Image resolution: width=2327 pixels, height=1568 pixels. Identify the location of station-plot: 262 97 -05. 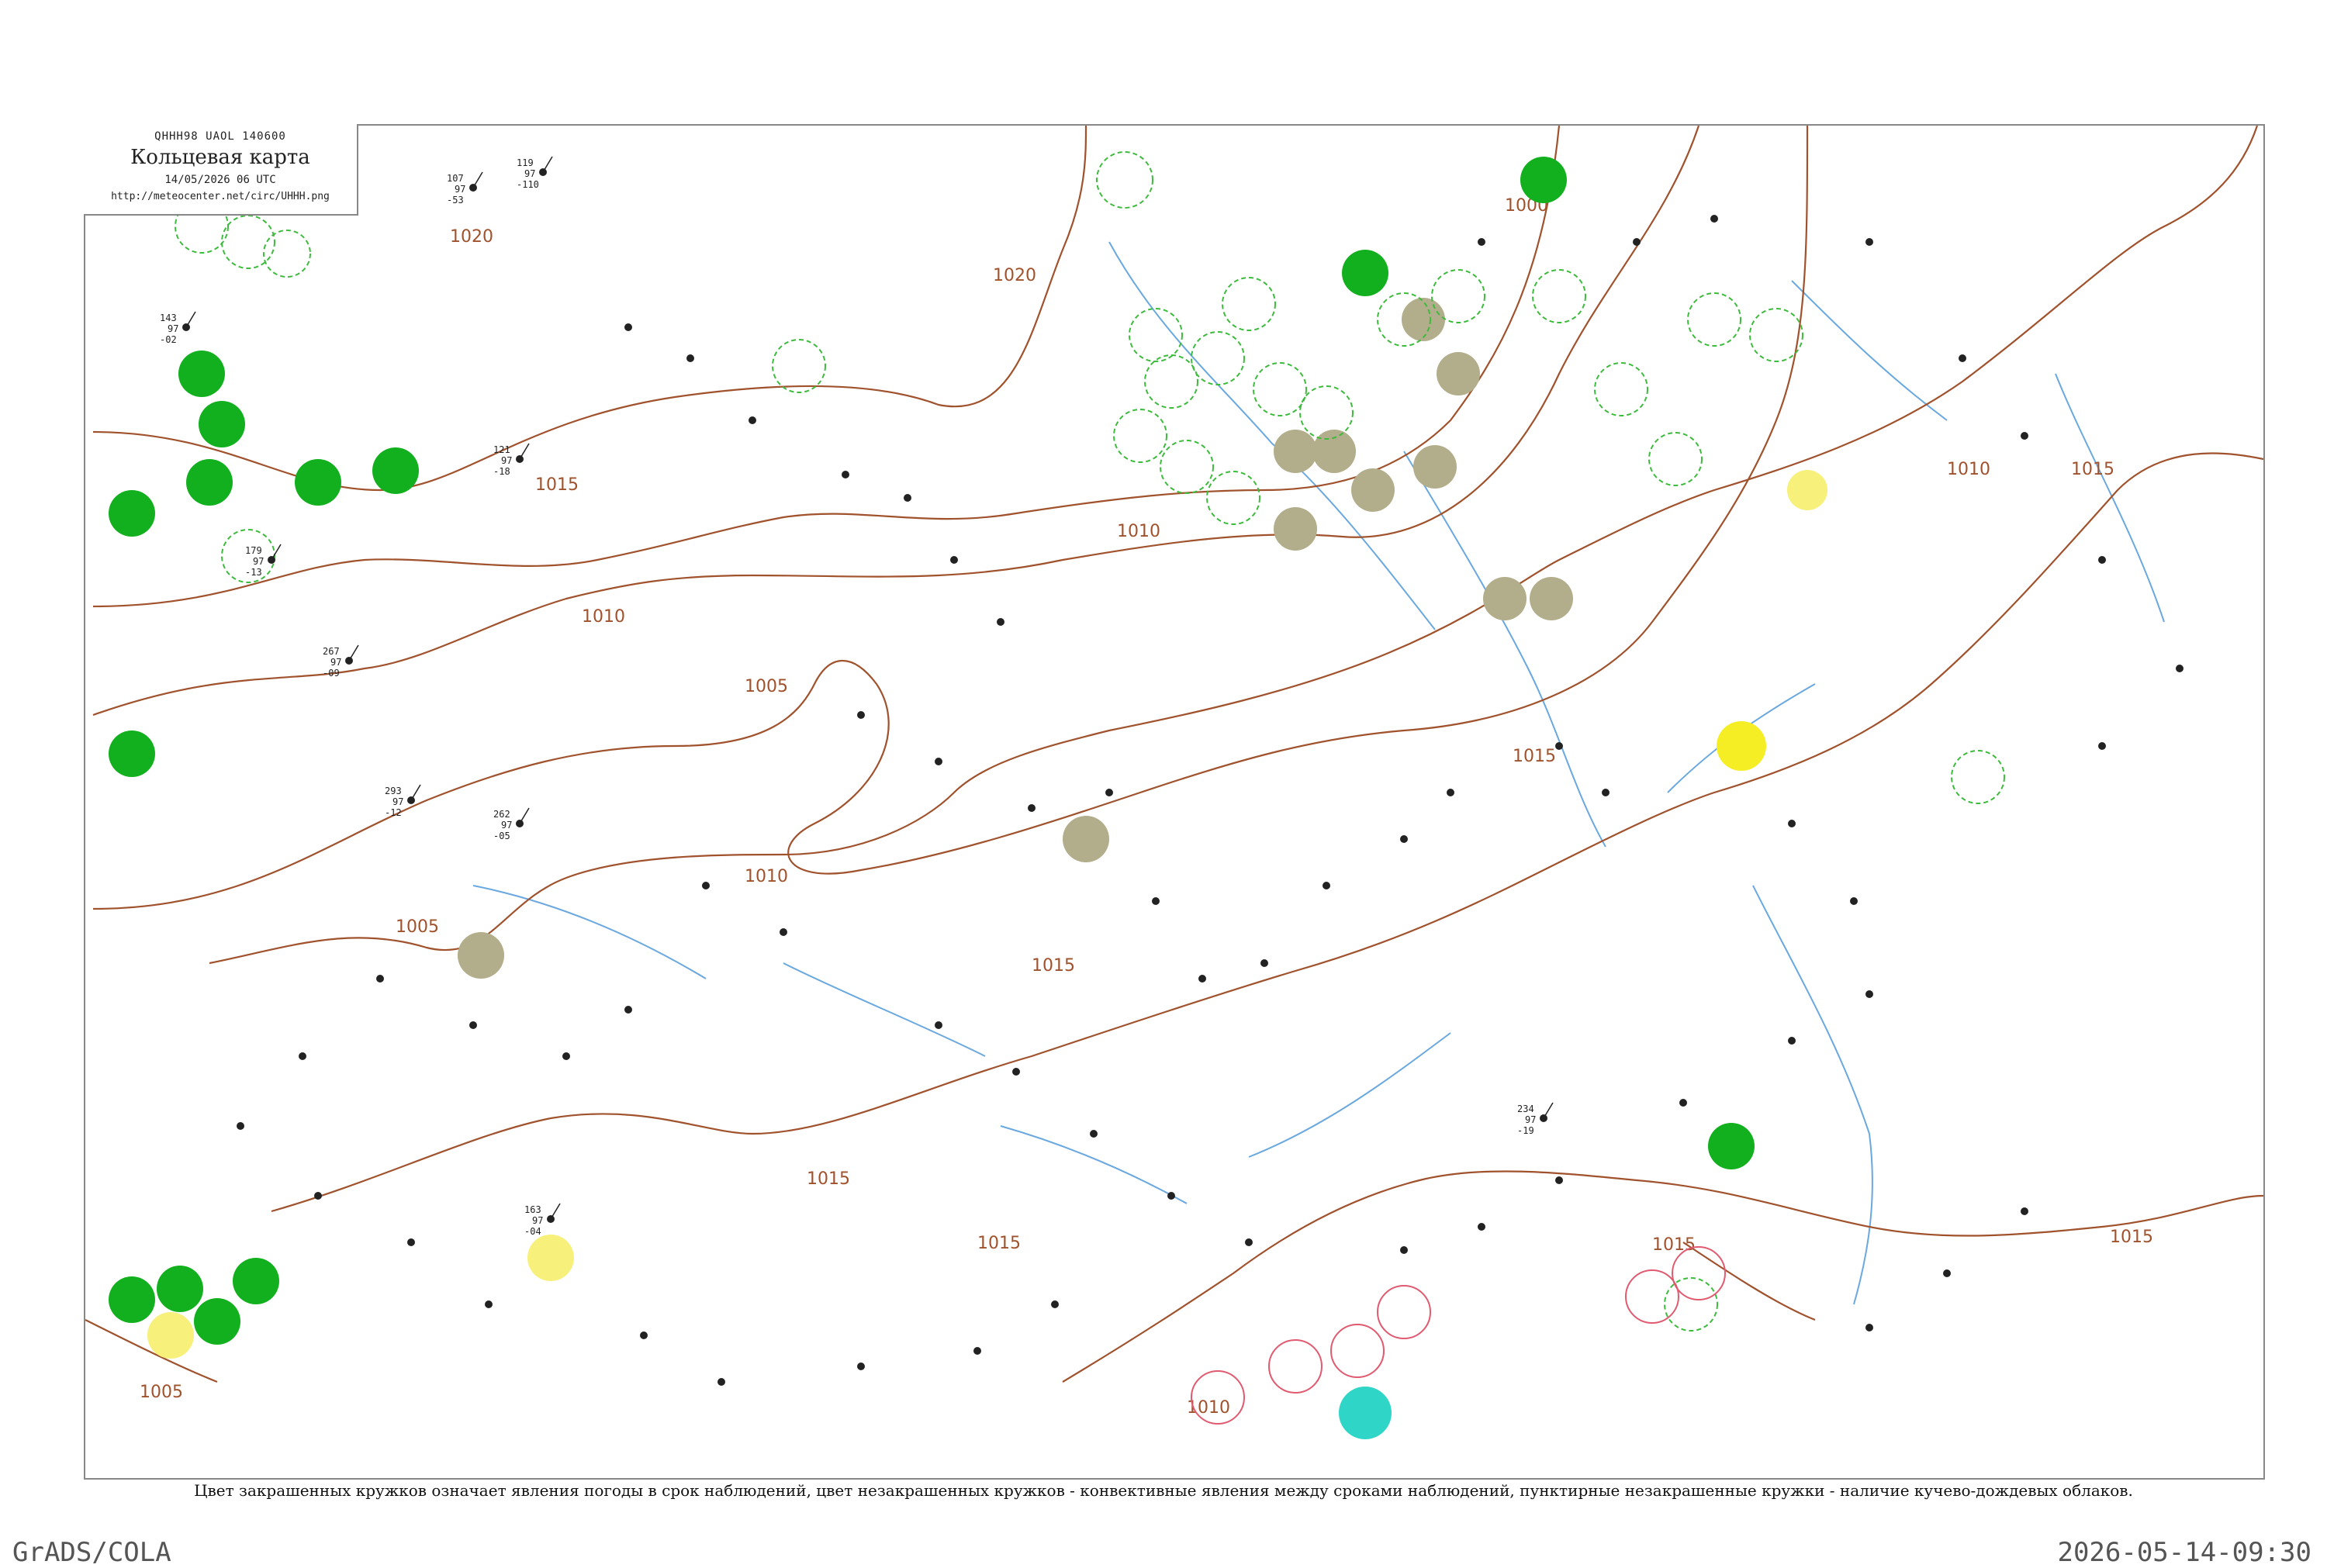
(512, 824).